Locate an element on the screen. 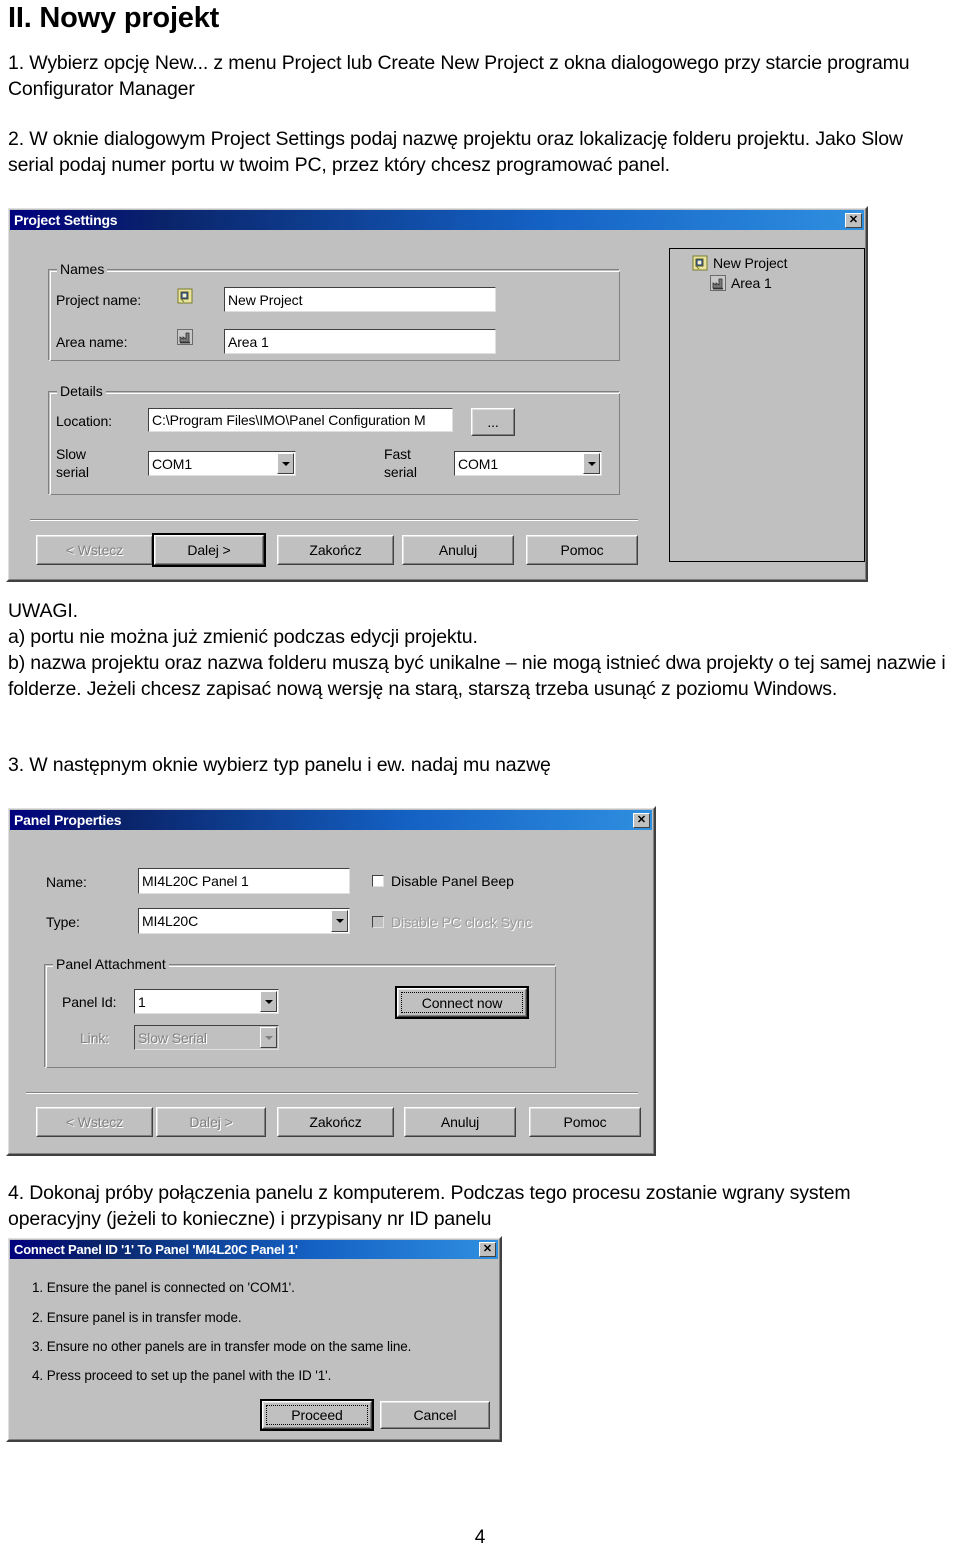 The width and height of the screenshot is (960, 1558). slow-serial-label-line1: Slow is located at coordinates (71, 454).